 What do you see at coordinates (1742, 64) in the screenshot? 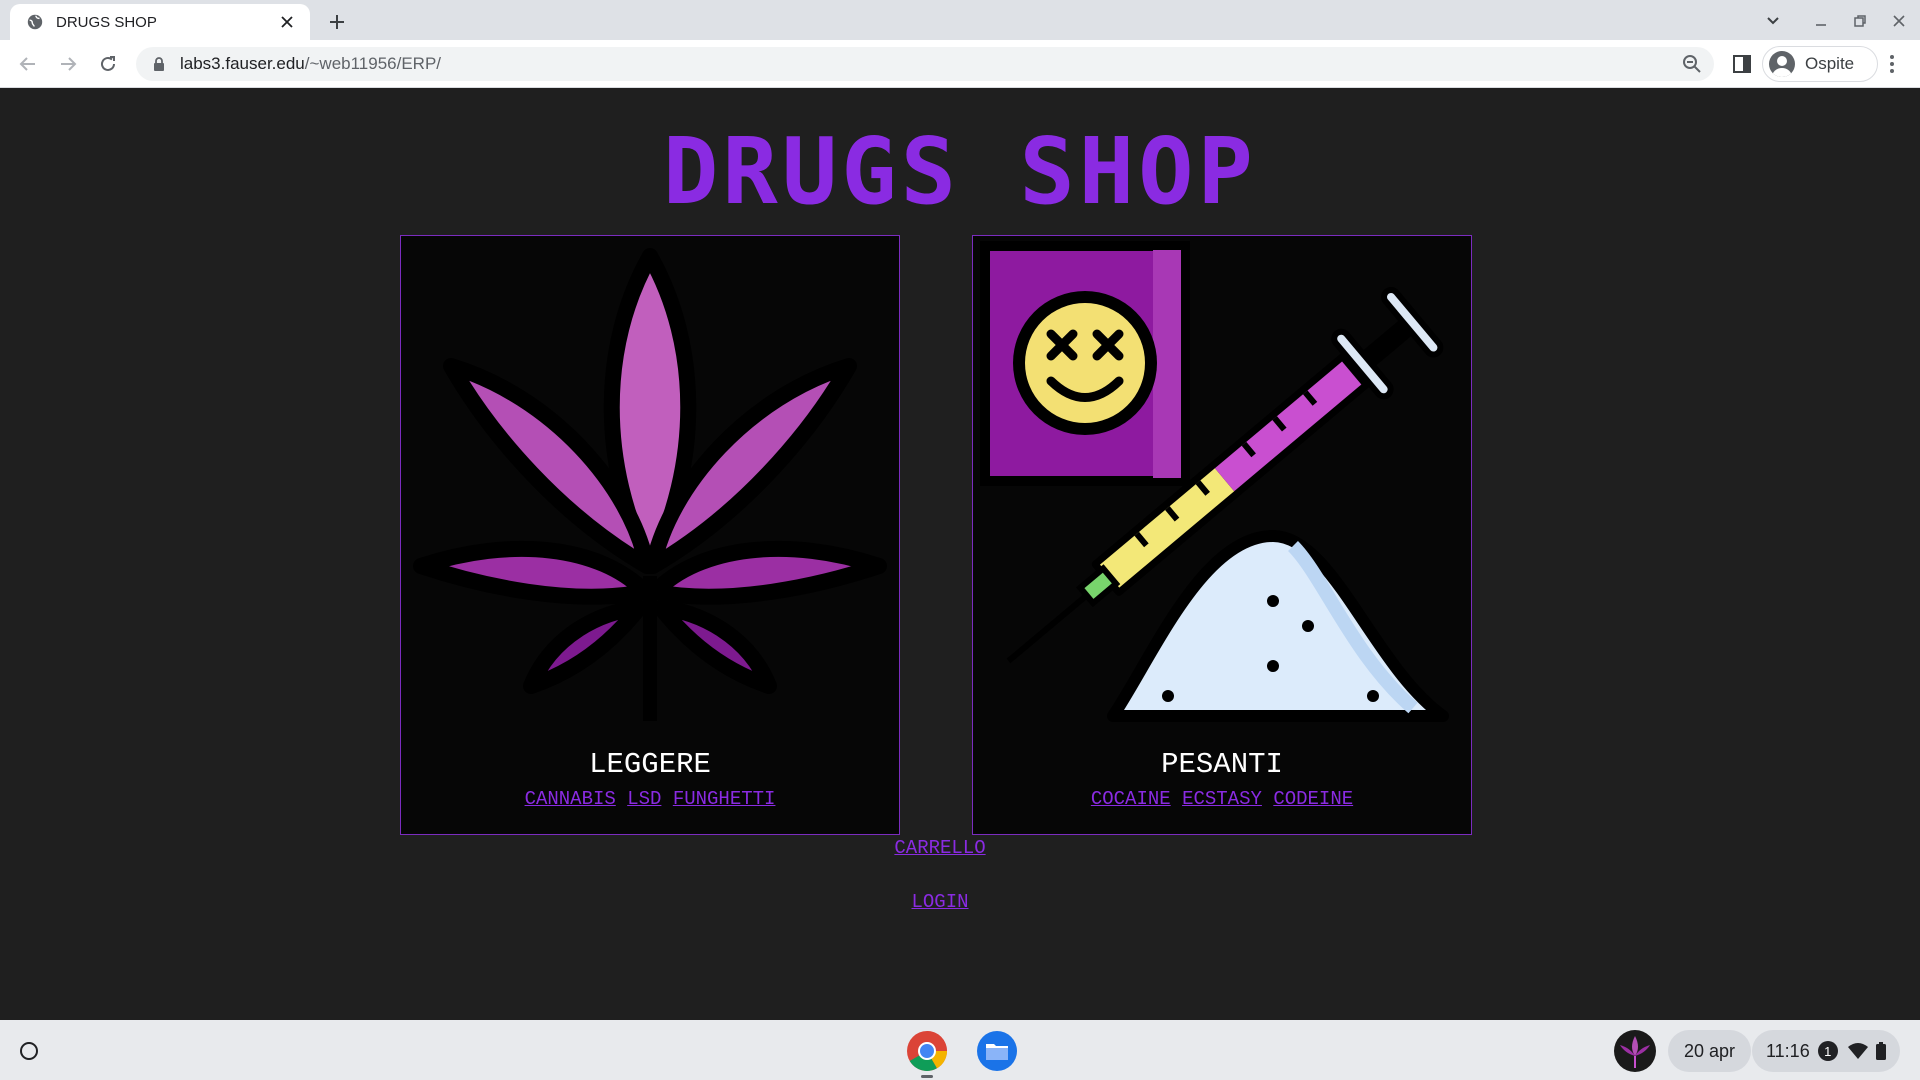
I see `side-panel-icon` at bounding box center [1742, 64].